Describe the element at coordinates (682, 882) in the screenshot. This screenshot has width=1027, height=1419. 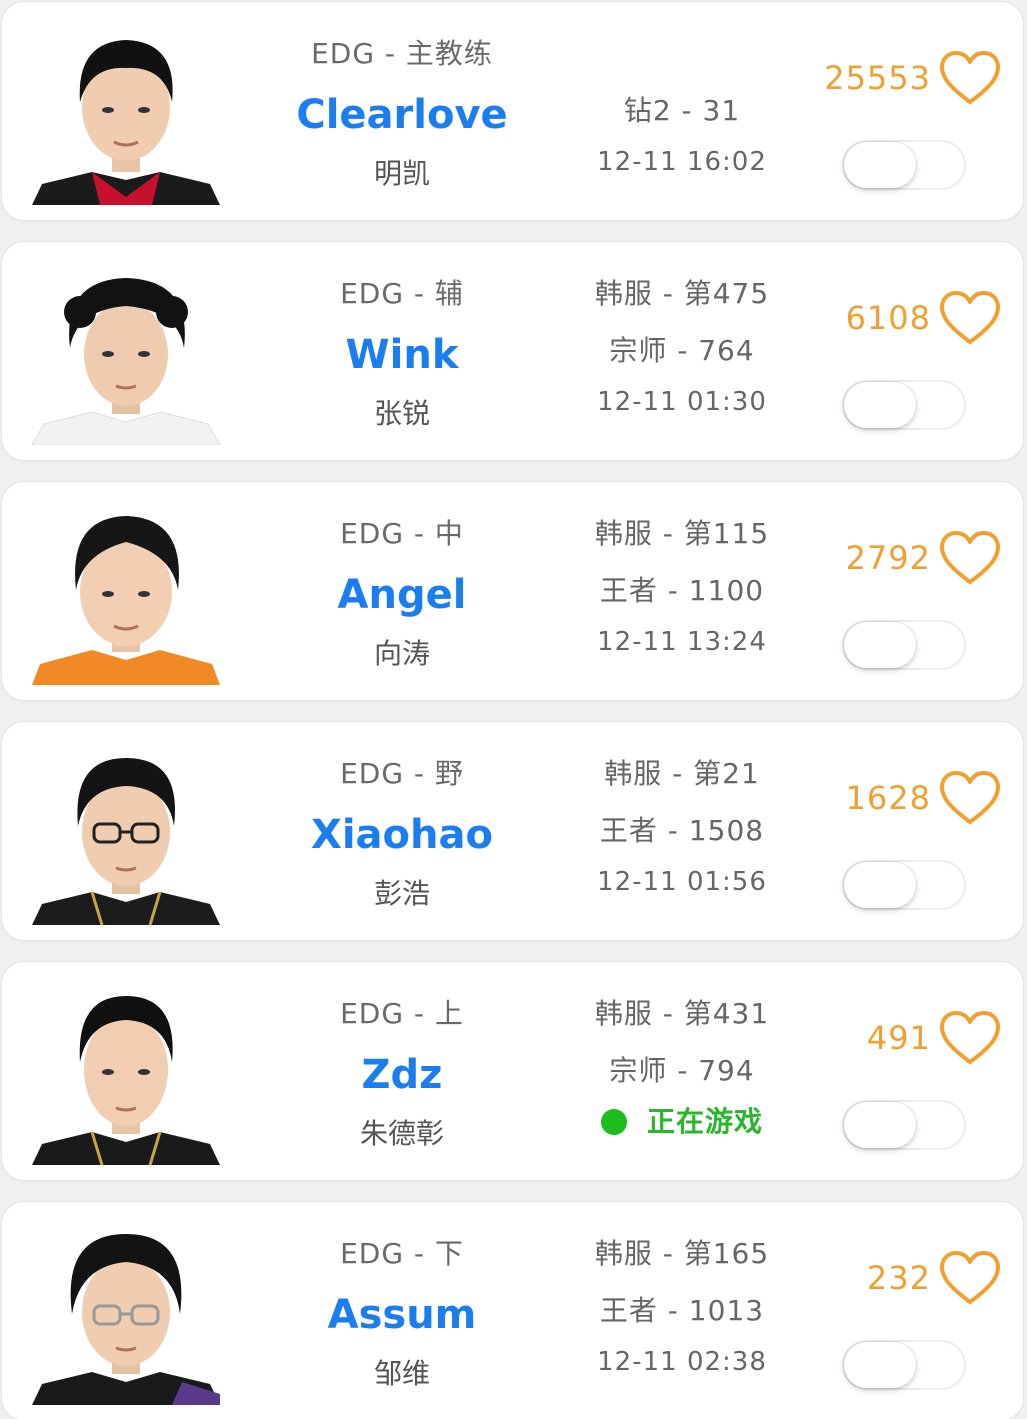
I see `last-seen-time: 12-11 01:56` at that location.